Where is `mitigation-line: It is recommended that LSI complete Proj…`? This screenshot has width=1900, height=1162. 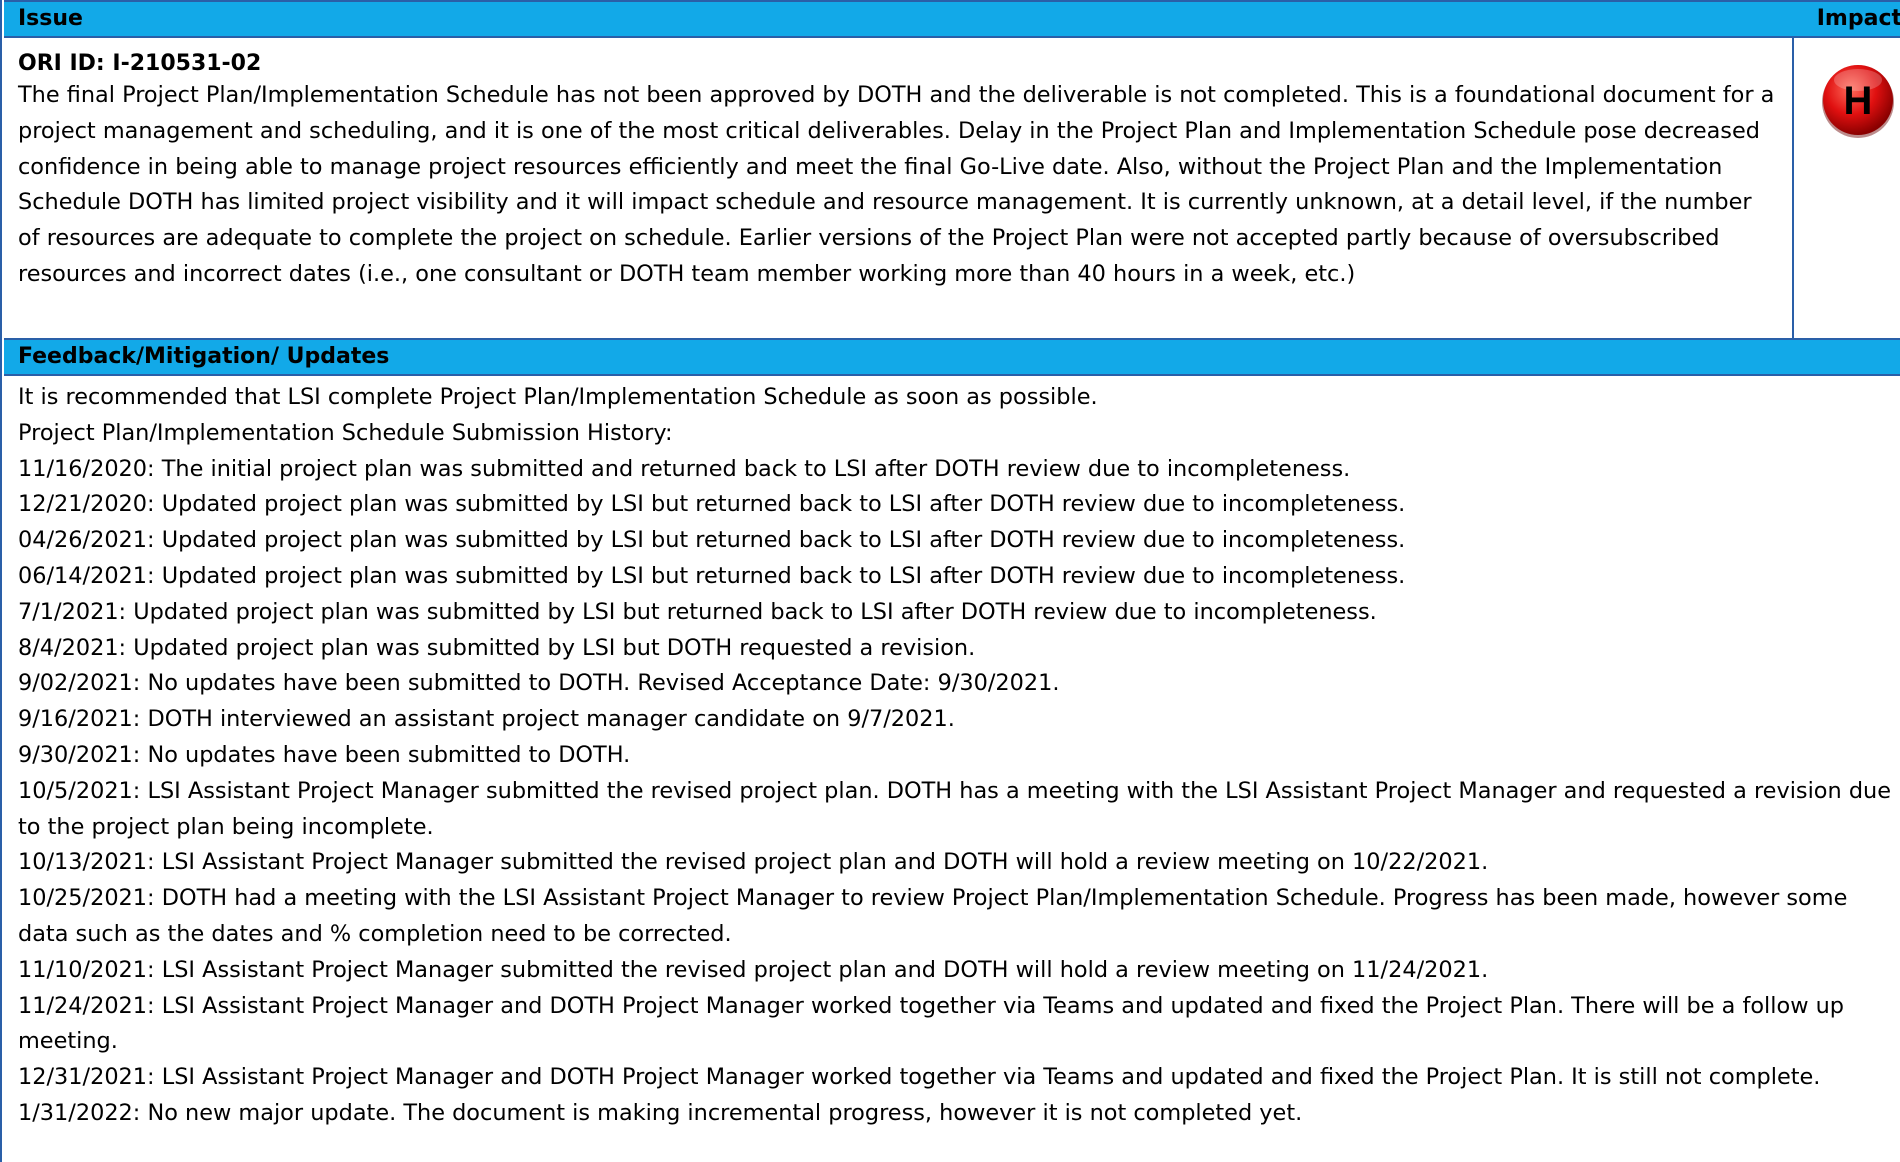 mitigation-line: It is recommended that LSI complete Proj… is located at coordinates (558, 397).